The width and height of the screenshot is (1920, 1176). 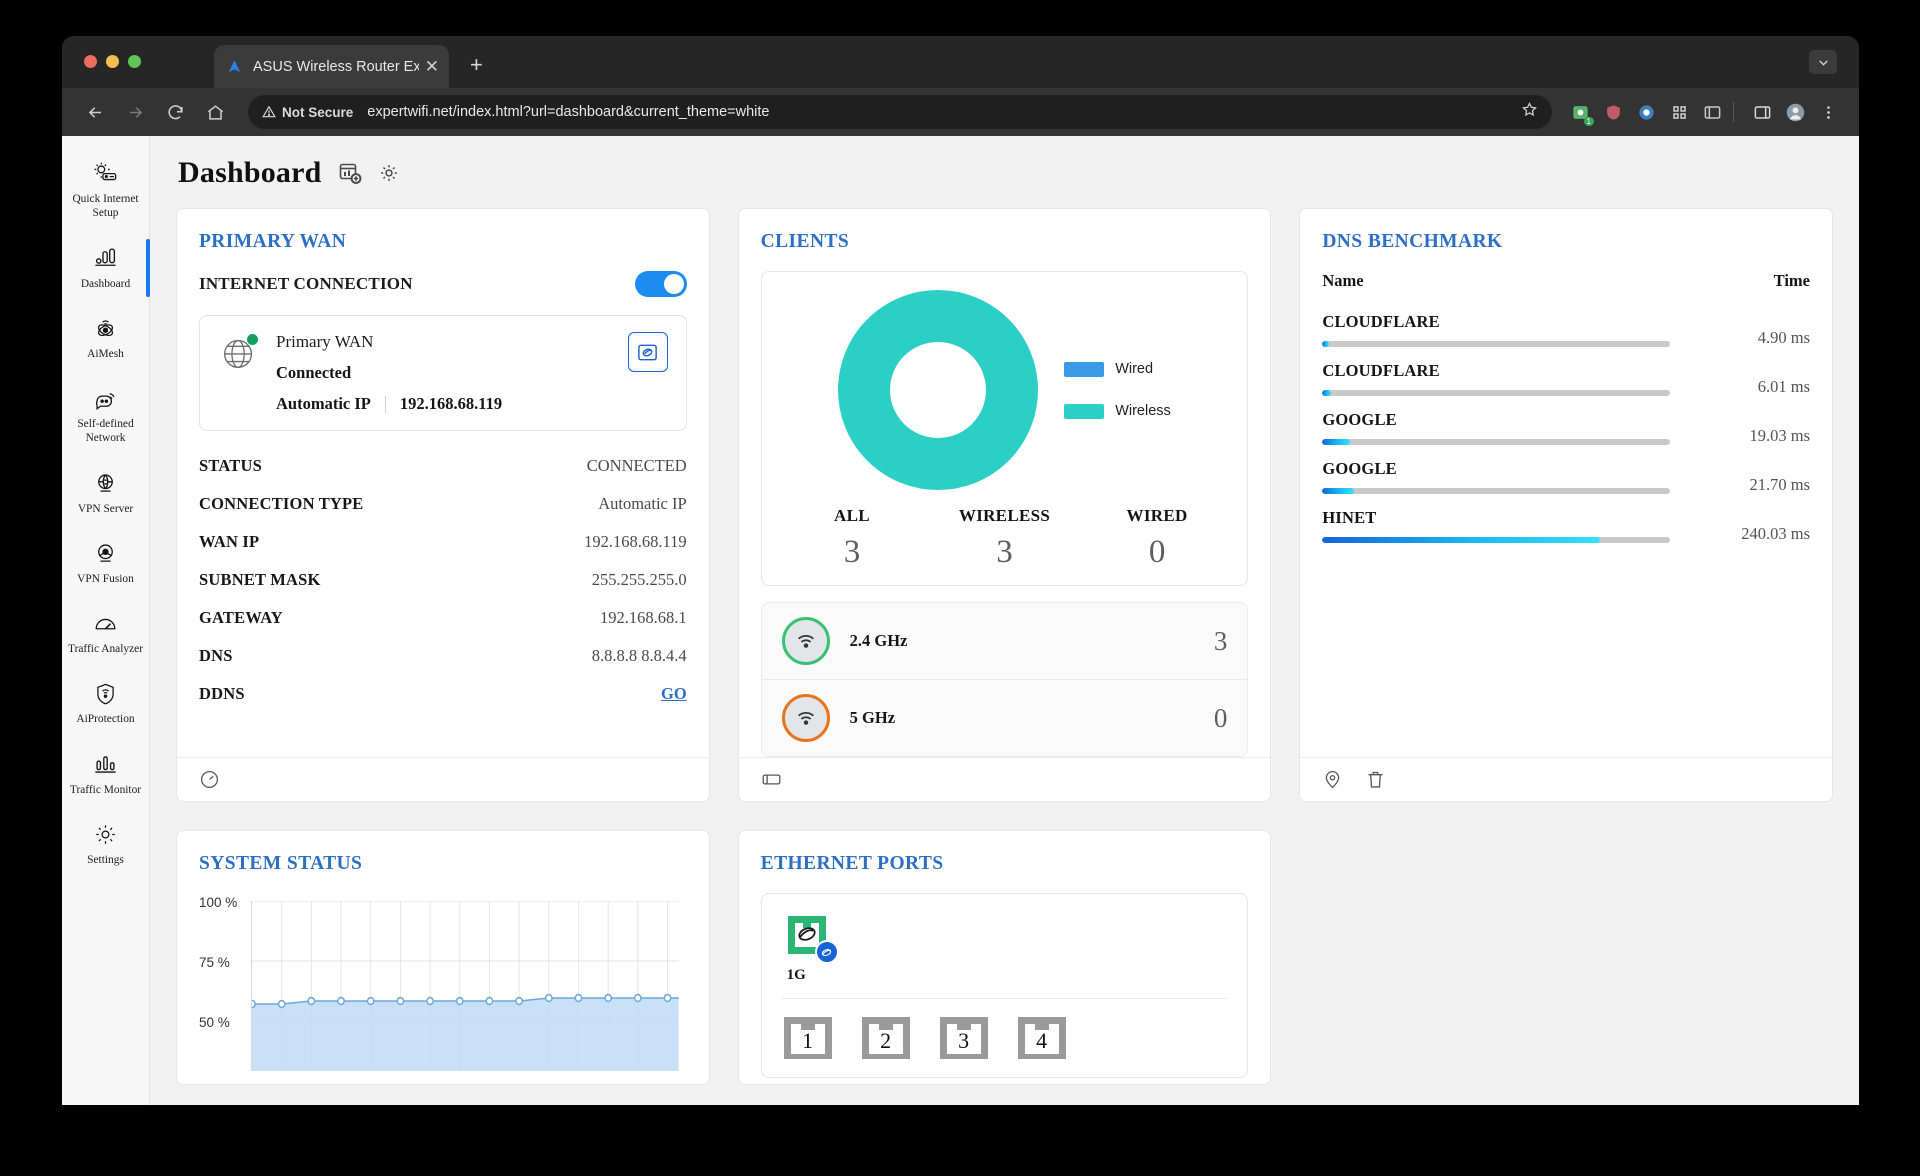 I want to click on sidebar-item-traffic-monitor: Traffic Monitor, so click(x=105, y=774).